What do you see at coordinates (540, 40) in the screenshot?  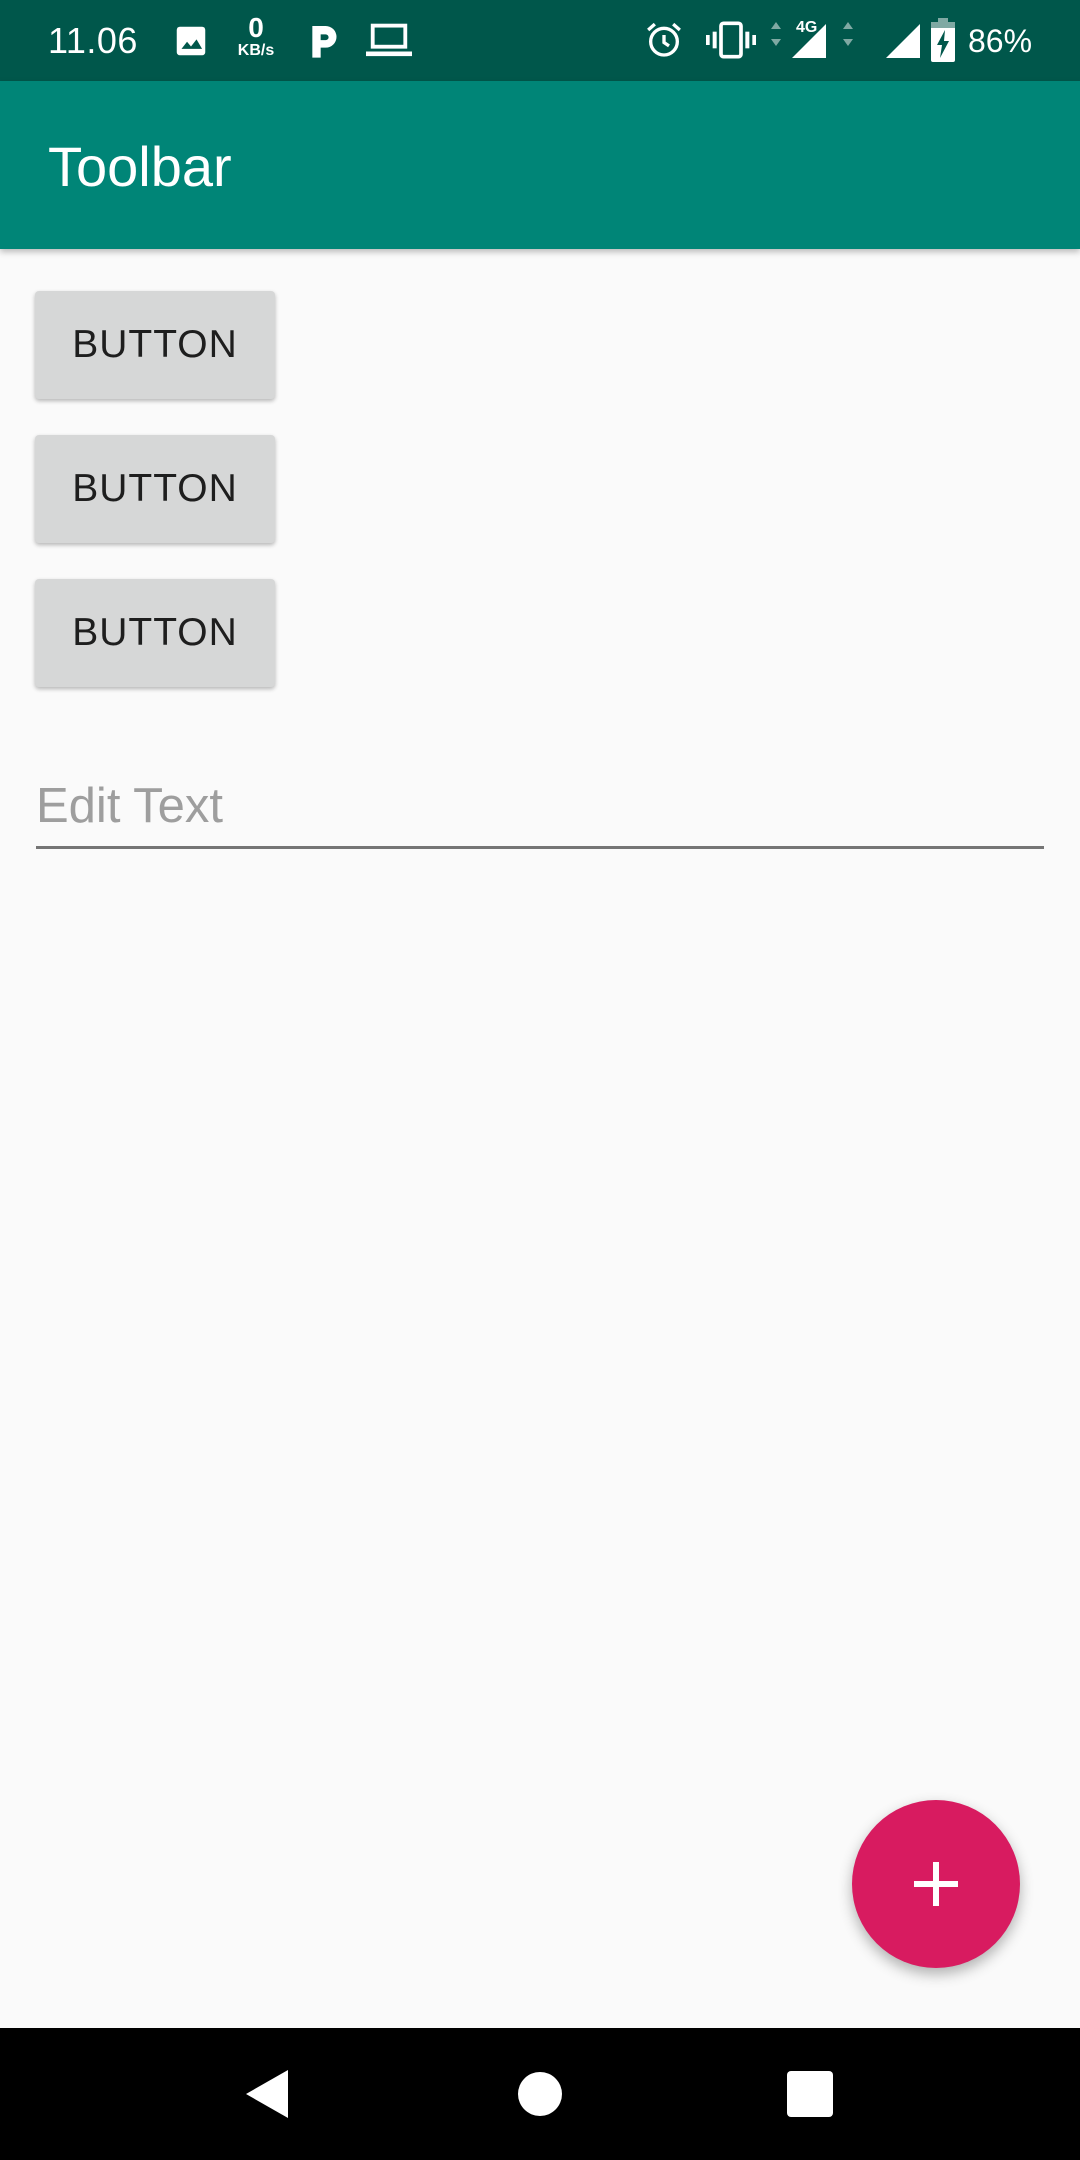 I see `status-bar: 11.06 0 KB/s 4G 86%` at bounding box center [540, 40].